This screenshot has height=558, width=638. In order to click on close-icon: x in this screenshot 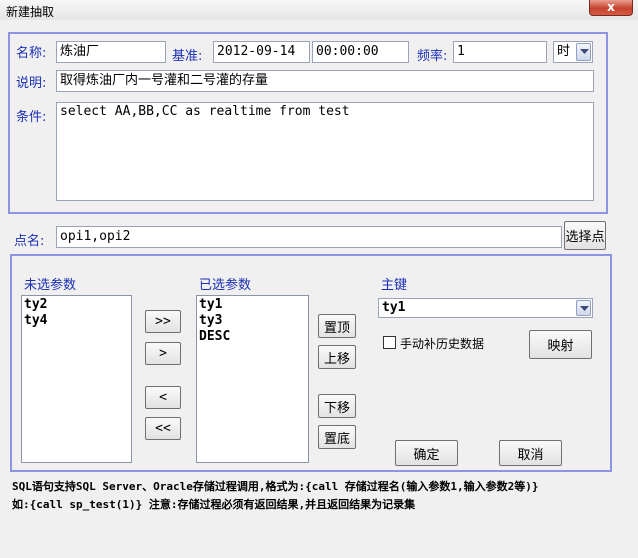, I will do `click(611, 7)`.